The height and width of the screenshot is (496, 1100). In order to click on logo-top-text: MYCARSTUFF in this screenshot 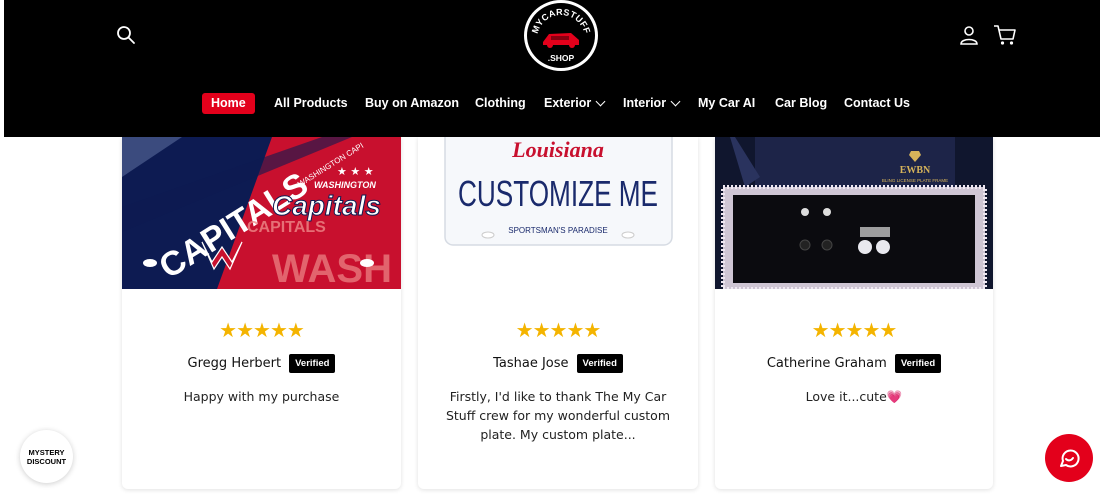, I will do `click(561, 21)`.